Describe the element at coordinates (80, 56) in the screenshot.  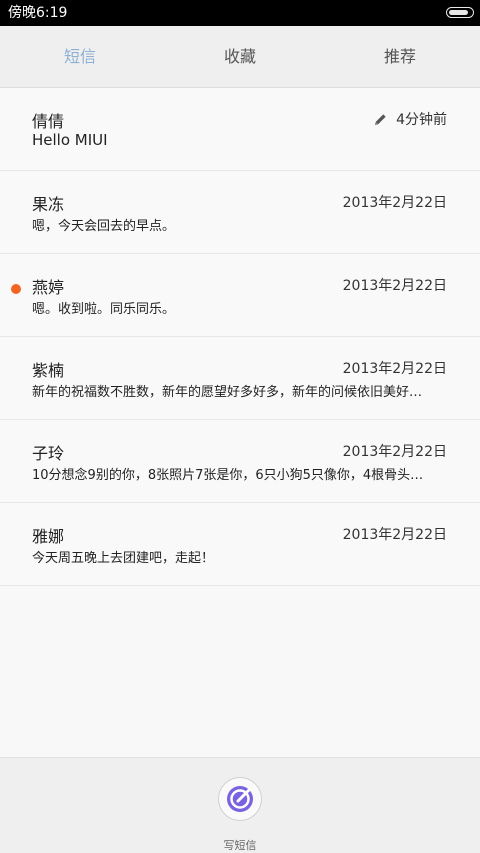
I see `tab-sms: 短信` at that location.